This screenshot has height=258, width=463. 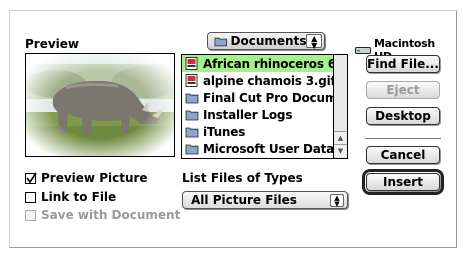 I want to click on file-name: alpine chamois 3.gif, so click(x=269, y=80).